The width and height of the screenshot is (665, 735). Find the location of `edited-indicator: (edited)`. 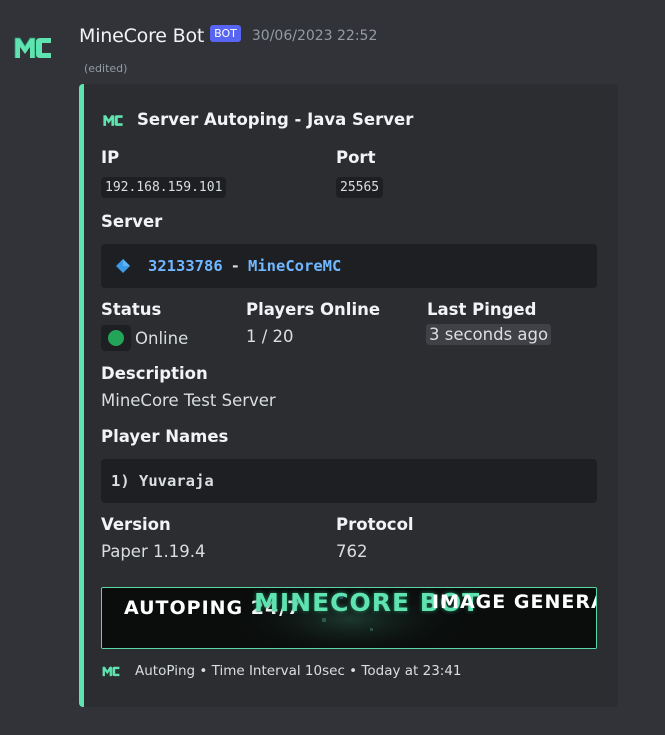

edited-indicator: (edited) is located at coordinates (106, 68).